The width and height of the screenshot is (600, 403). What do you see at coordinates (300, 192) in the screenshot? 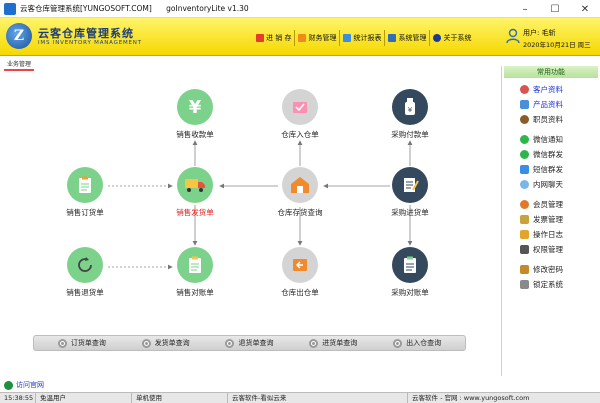
I see `node-stock-query: 仓库存货查询` at bounding box center [300, 192].